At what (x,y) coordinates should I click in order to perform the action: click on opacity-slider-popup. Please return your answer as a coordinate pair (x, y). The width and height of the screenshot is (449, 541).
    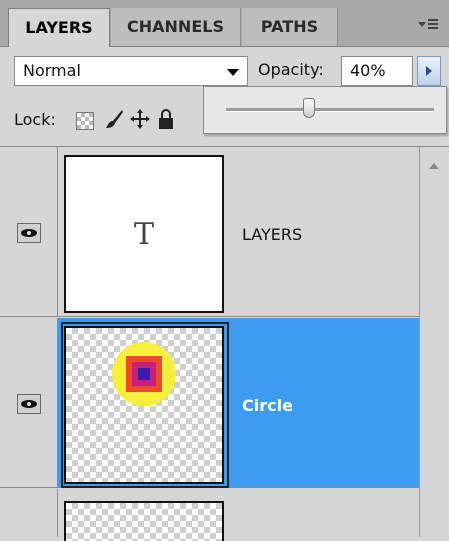
    Looking at the image, I should click on (325, 110).